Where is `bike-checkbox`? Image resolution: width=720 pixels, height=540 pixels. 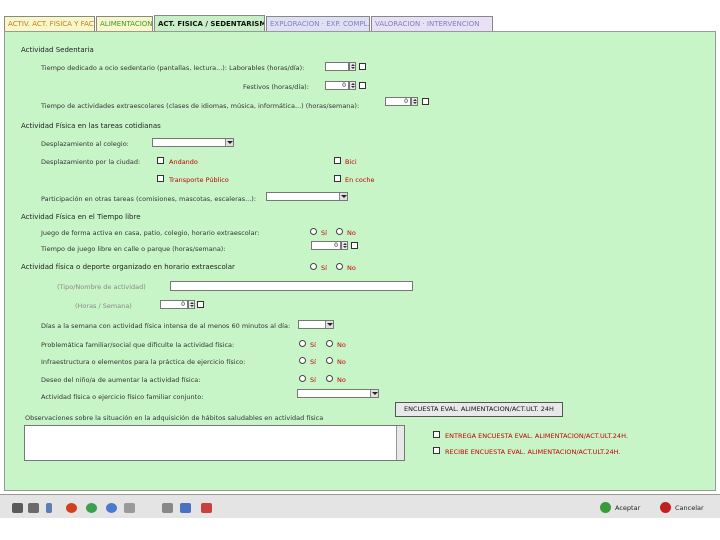
bike-checkbox is located at coordinates (337, 160).